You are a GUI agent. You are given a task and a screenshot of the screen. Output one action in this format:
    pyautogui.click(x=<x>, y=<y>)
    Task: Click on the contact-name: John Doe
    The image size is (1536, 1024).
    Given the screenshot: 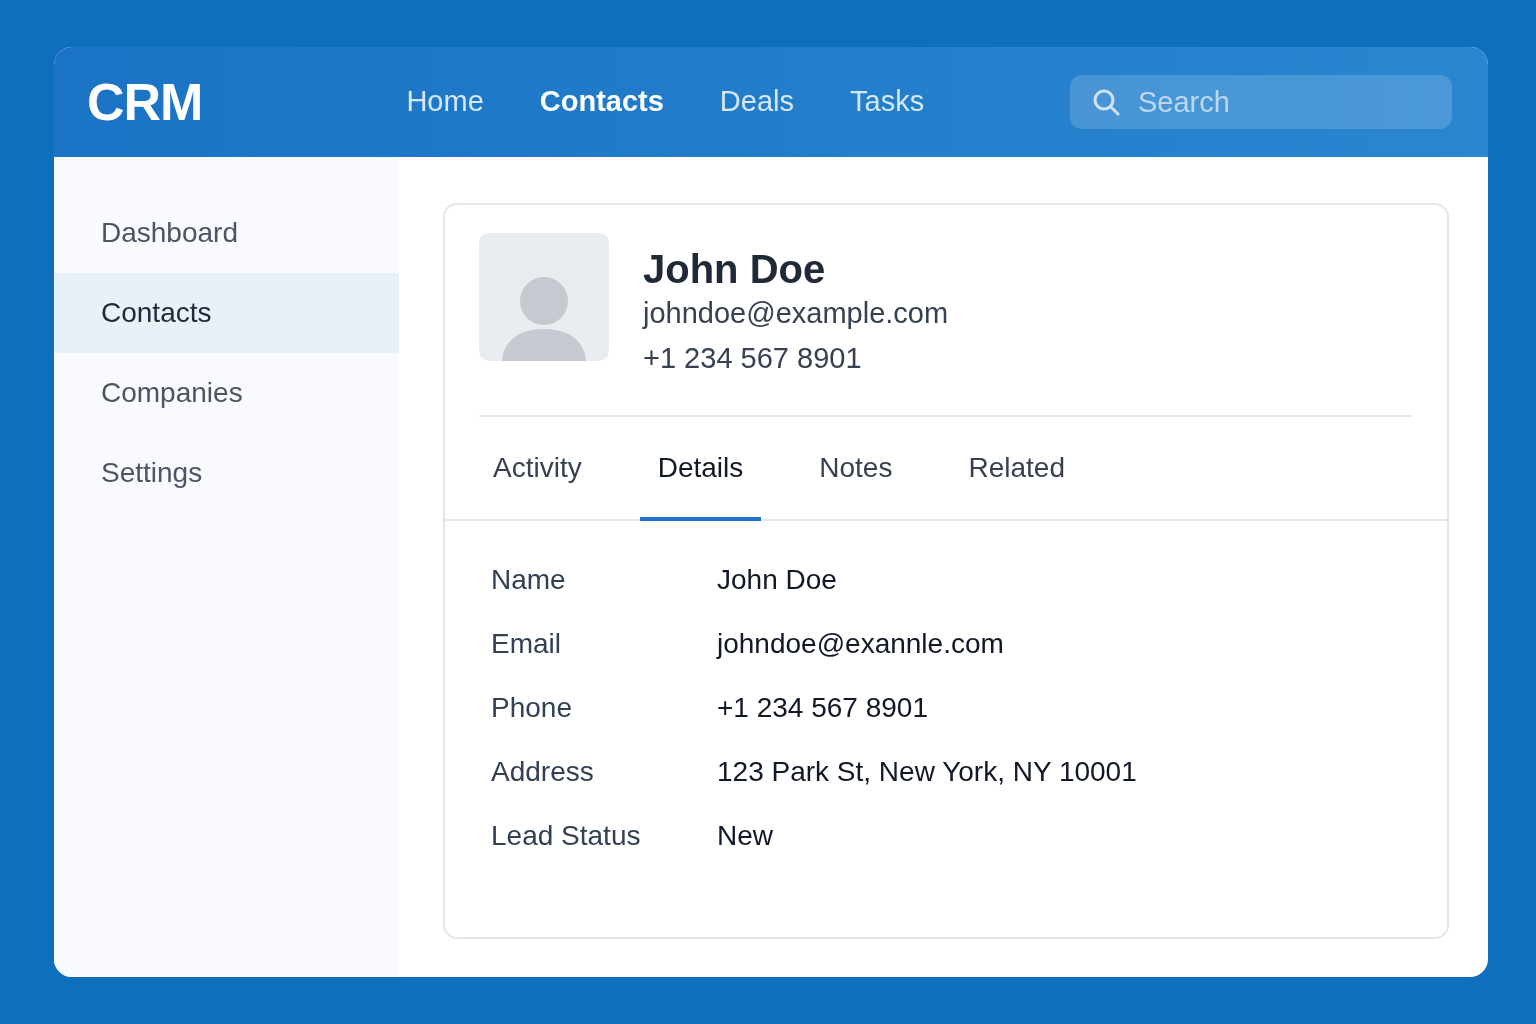 What is the action you would take?
    pyautogui.click(x=735, y=269)
    